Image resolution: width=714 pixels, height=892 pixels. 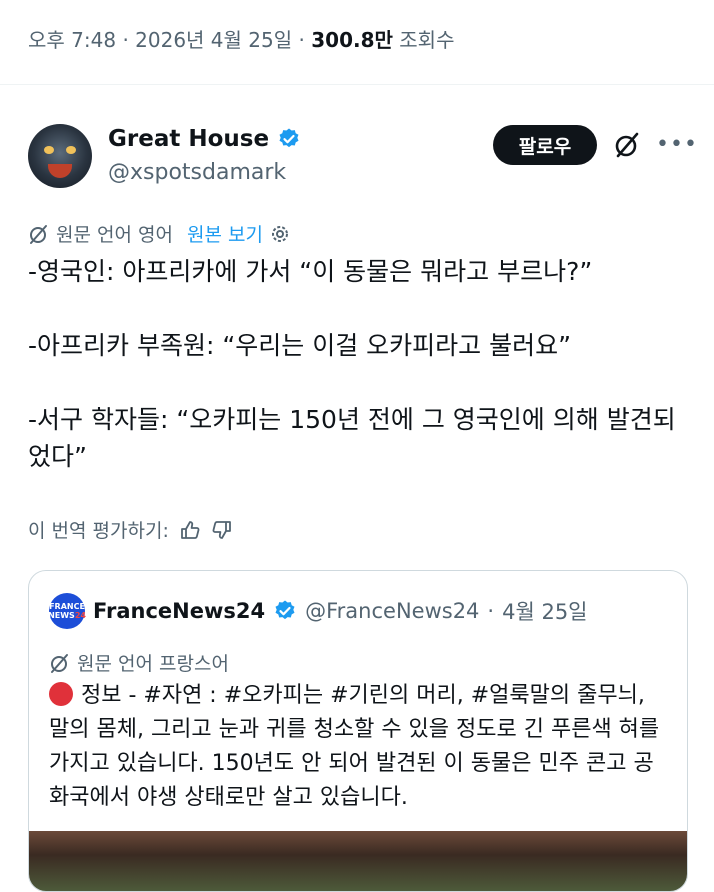 I want to click on rate-translation: 이 번역 평가하기:, so click(x=130, y=529).